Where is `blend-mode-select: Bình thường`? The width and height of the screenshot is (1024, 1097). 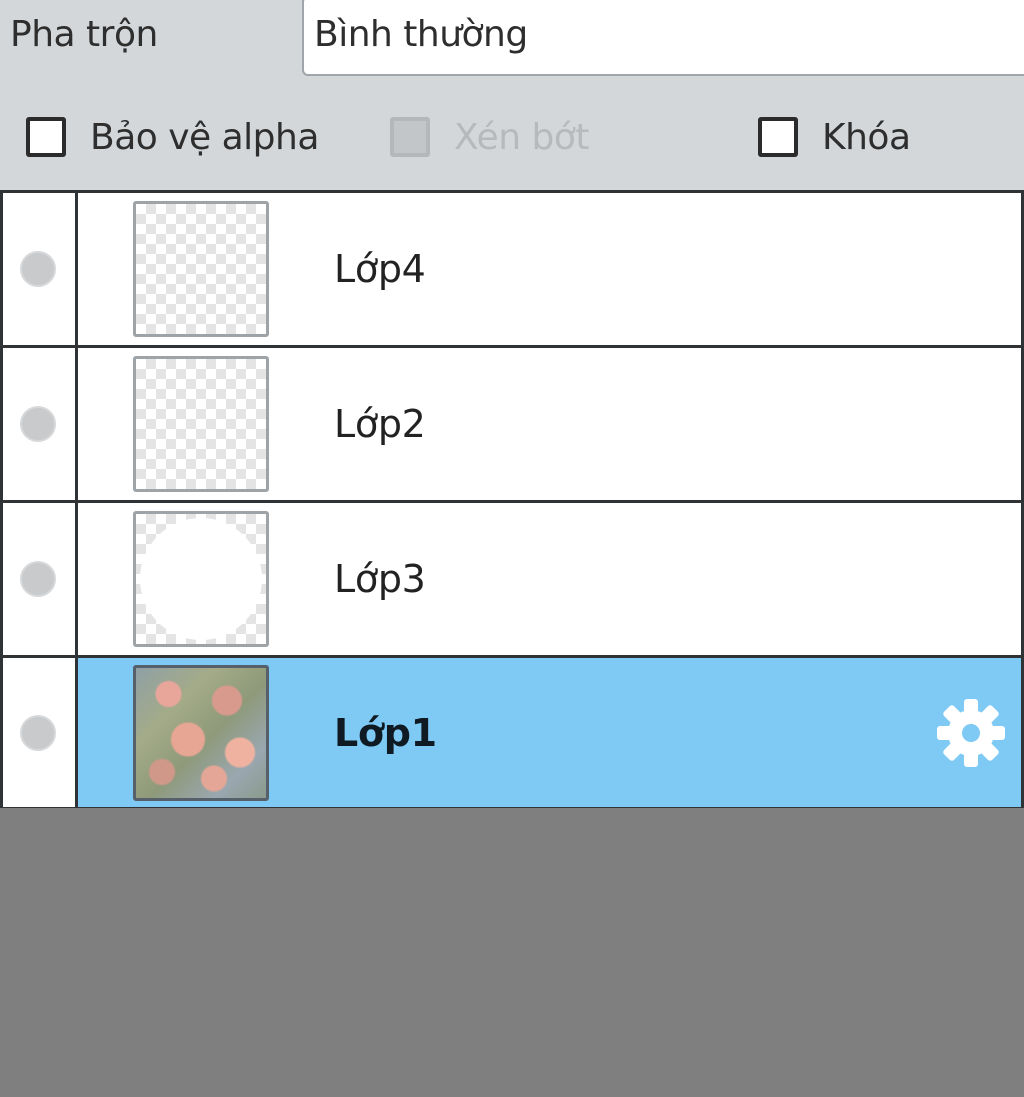
blend-mode-select: Bình thường is located at coordinates (663, 38).